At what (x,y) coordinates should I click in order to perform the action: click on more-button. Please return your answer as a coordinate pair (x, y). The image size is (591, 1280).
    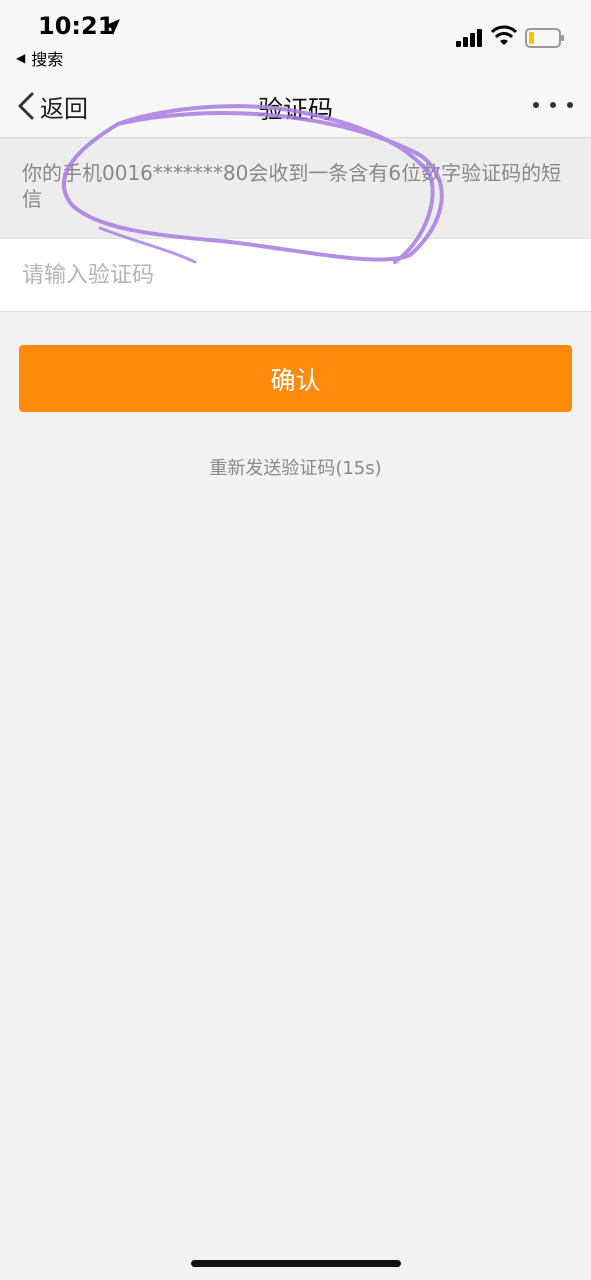
    Looking at the image, I should click on (553, 105).